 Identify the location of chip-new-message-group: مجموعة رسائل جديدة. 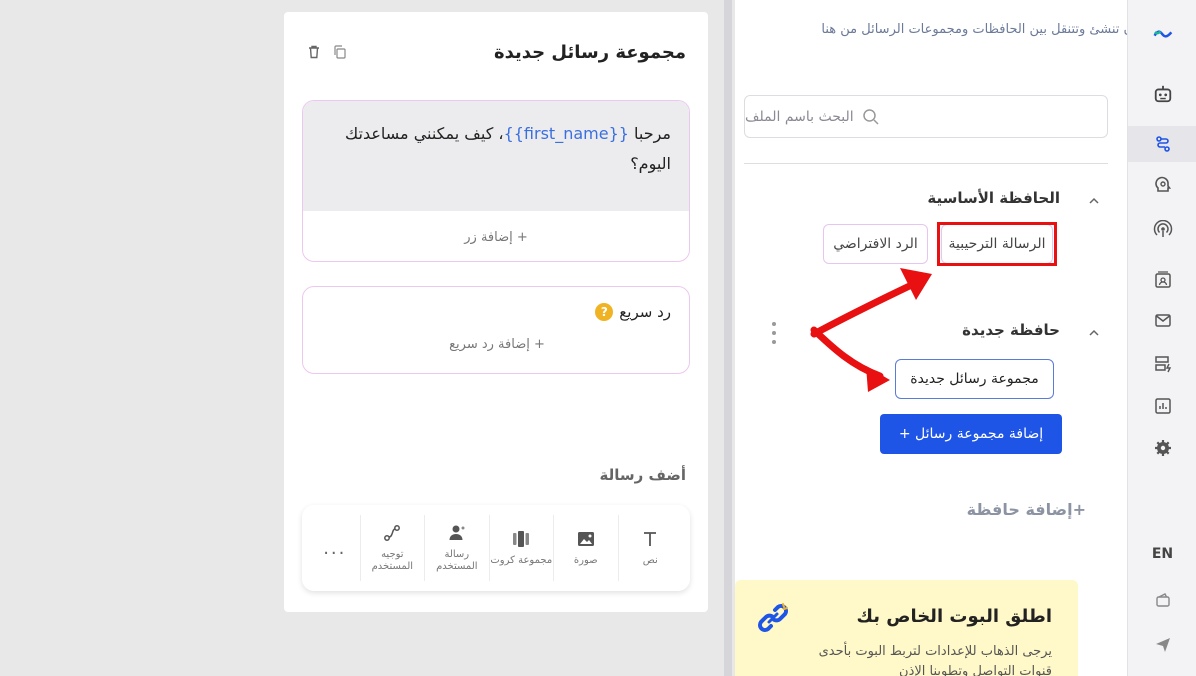
(974, 379).